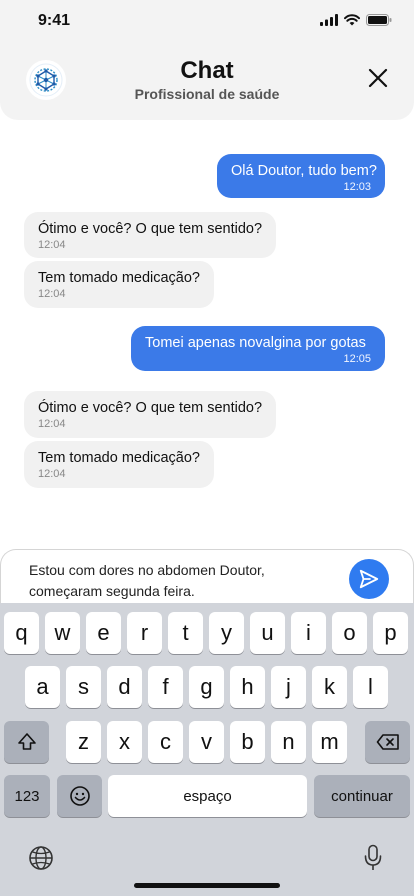 The image size is (414, 896). I want to click on key-f: f, so click(165, 687).